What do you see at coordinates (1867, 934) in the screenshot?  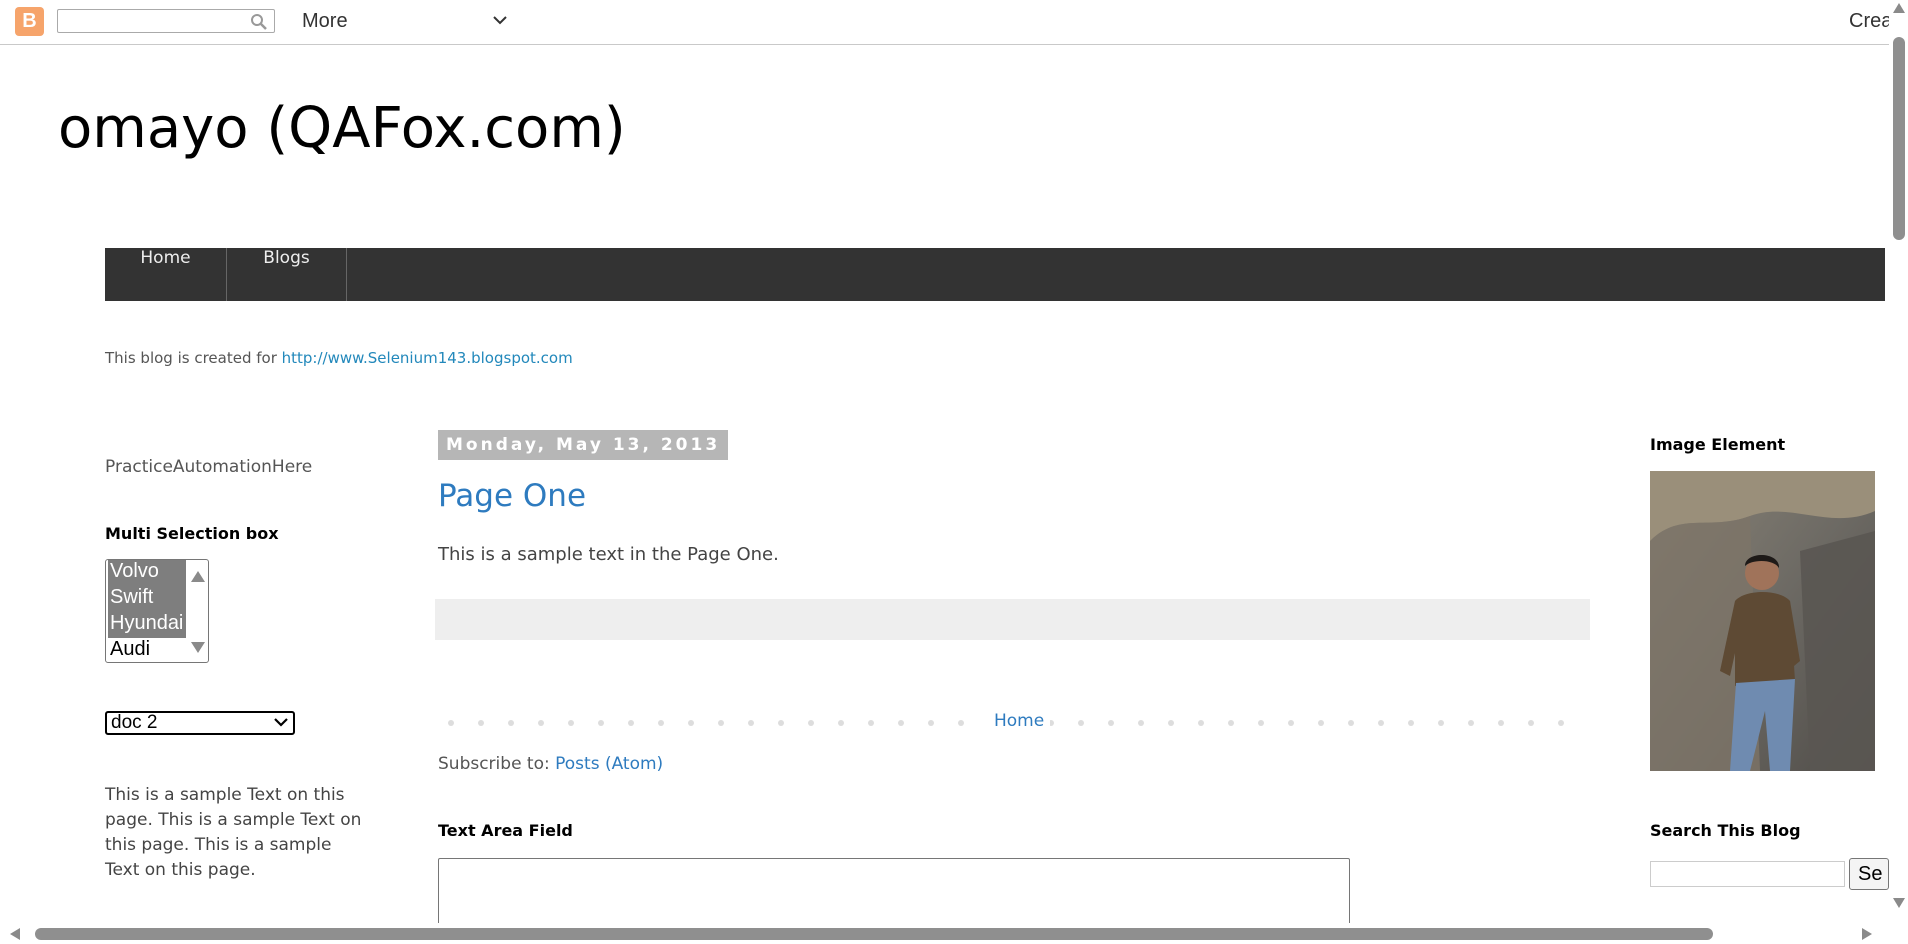 I see `scroll-right-icon` at bounding box center [1867, 934].